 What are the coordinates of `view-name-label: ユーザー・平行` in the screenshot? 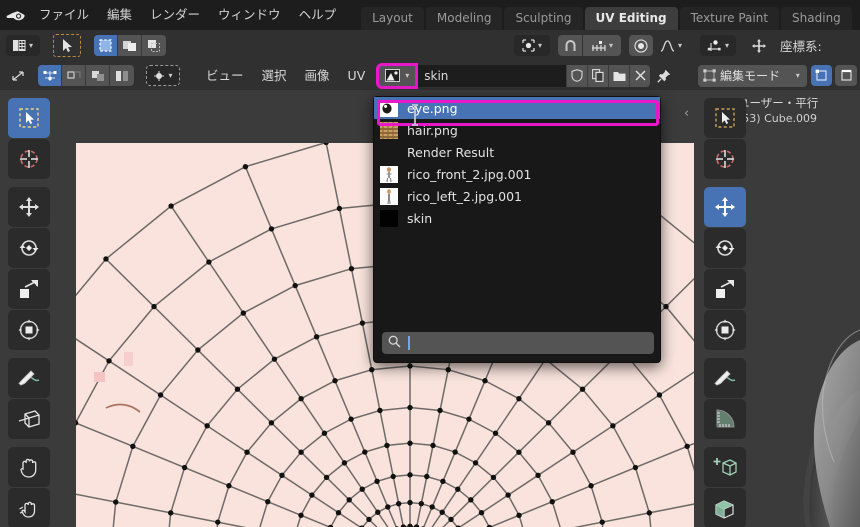 It's located at (778, 103).